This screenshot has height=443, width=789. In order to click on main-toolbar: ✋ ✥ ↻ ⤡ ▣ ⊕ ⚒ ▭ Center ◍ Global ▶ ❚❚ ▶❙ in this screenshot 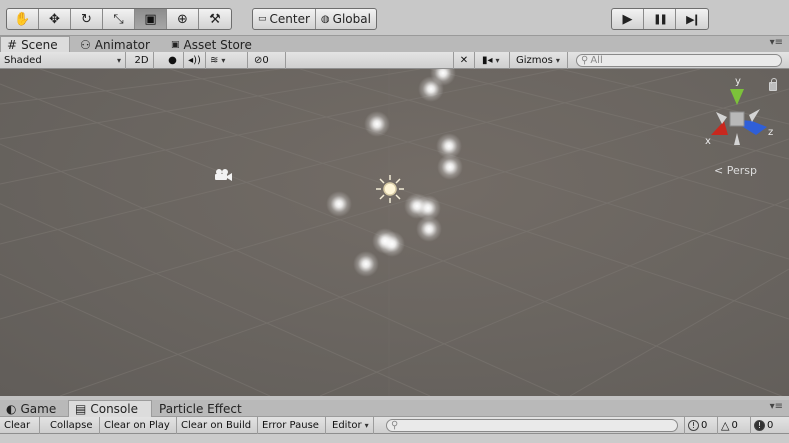, I will do `click(394, 18)`.